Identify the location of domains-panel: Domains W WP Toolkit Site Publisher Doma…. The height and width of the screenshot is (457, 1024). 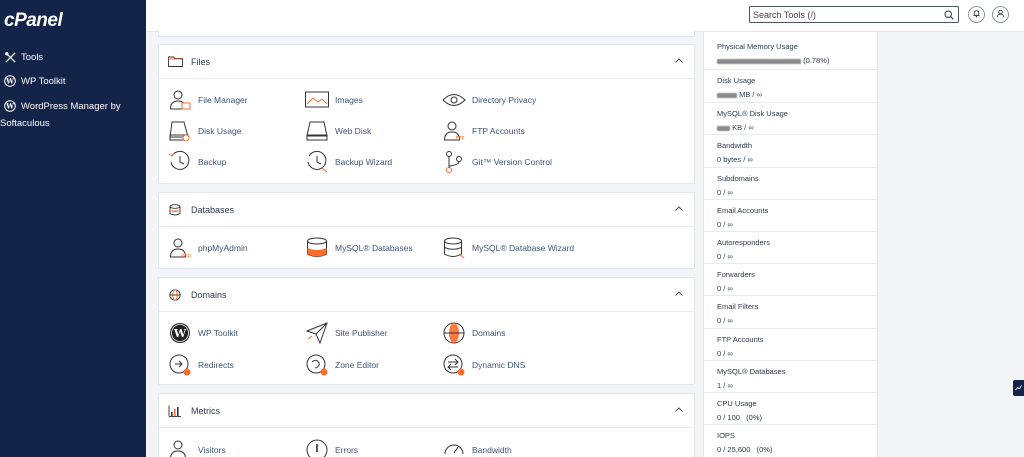
(426, 331).